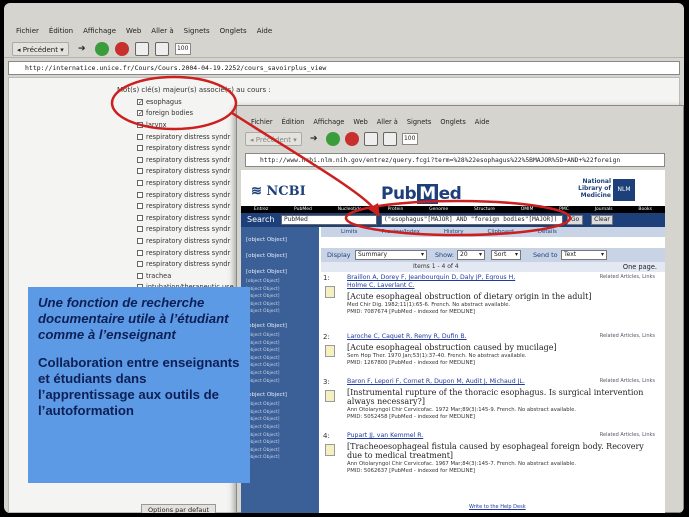 Image resolution: width=689 pixels, height=517 pixels. What do you see at coordinates (500, 232) in the screenshot?
I see `search-subtab: Clipboard` at bounding box center [500, 232].